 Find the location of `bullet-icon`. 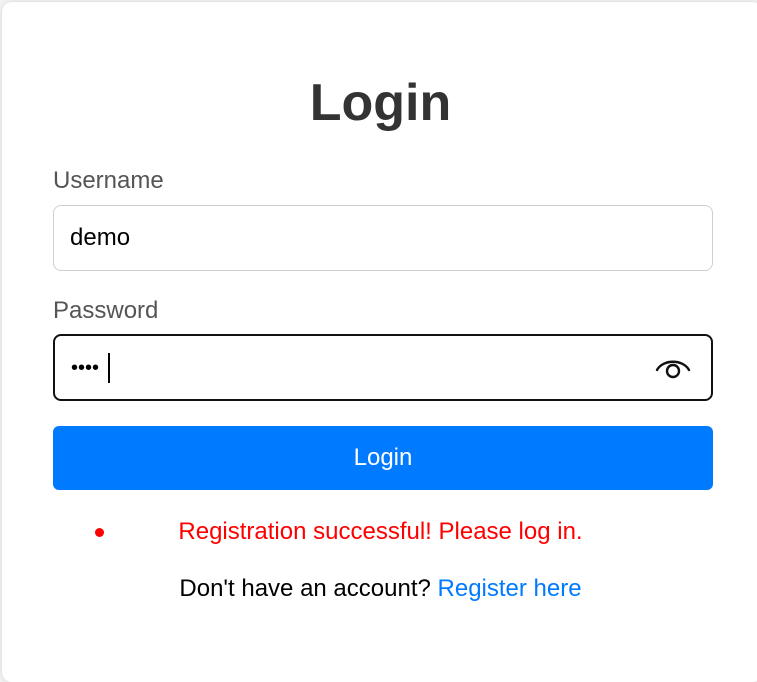

bullet-icon is located at coordinates (99, 532).